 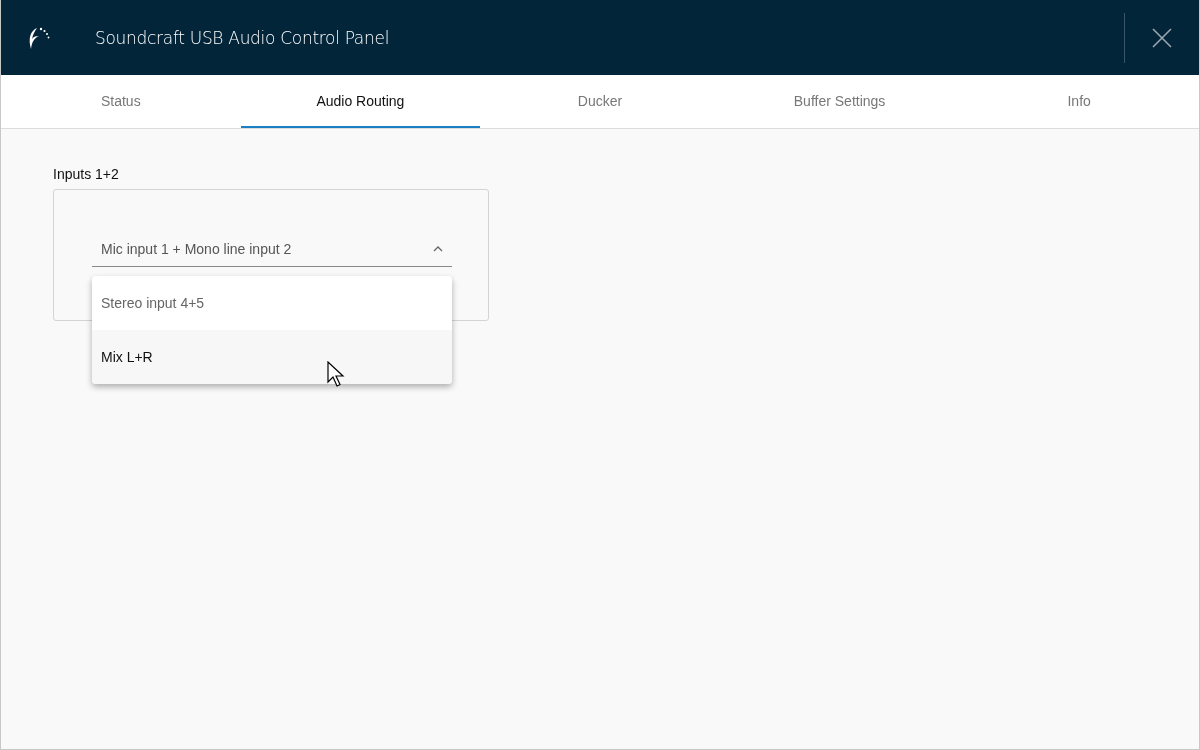 What do you see at coordinates (121, 101) in the screenshot?
I see `tab: Status` at bounding box center [121, 101].